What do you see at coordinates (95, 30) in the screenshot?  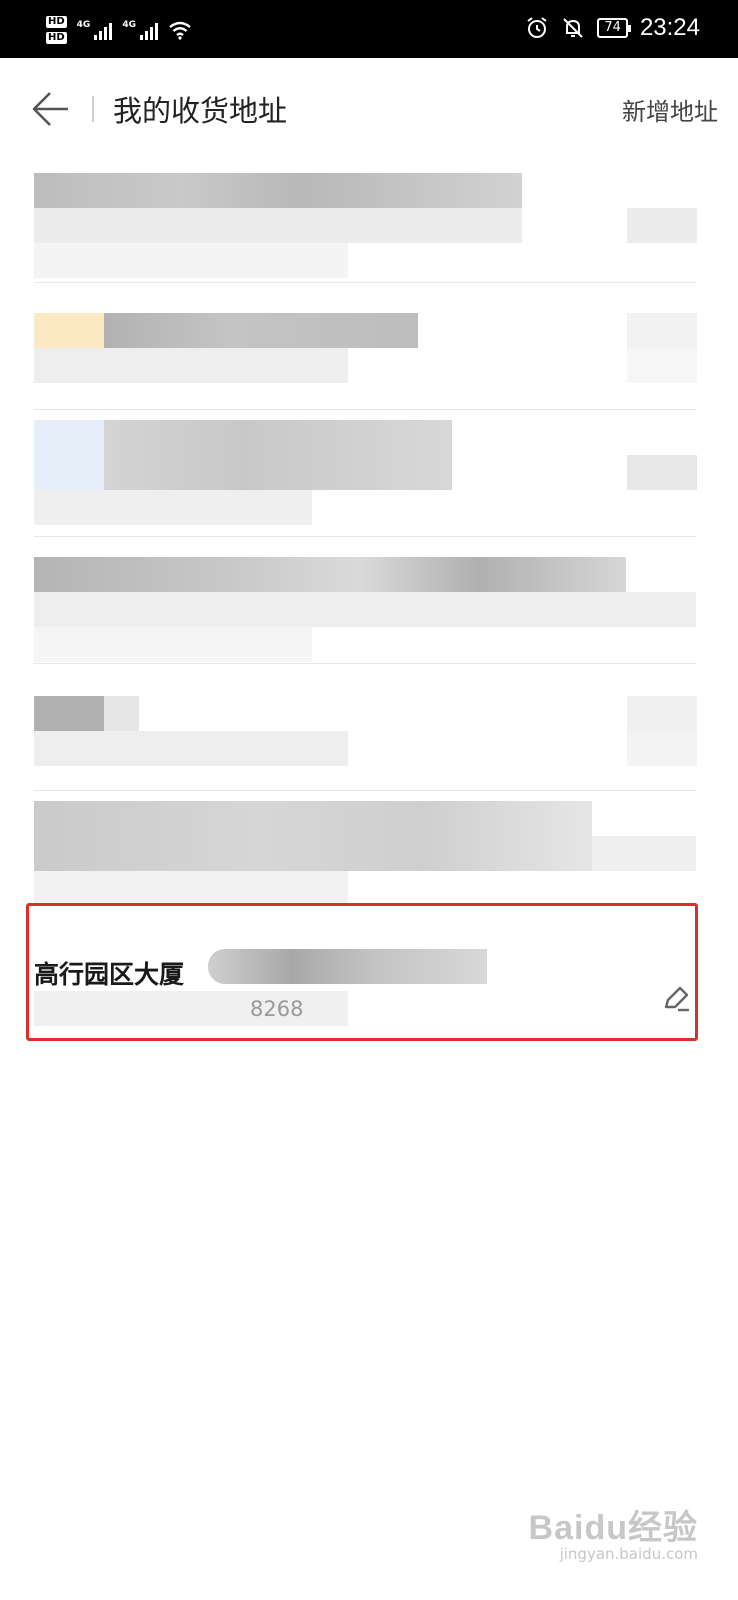 I see `signal-icon-1: 4G` at bounding box center [95, 30].